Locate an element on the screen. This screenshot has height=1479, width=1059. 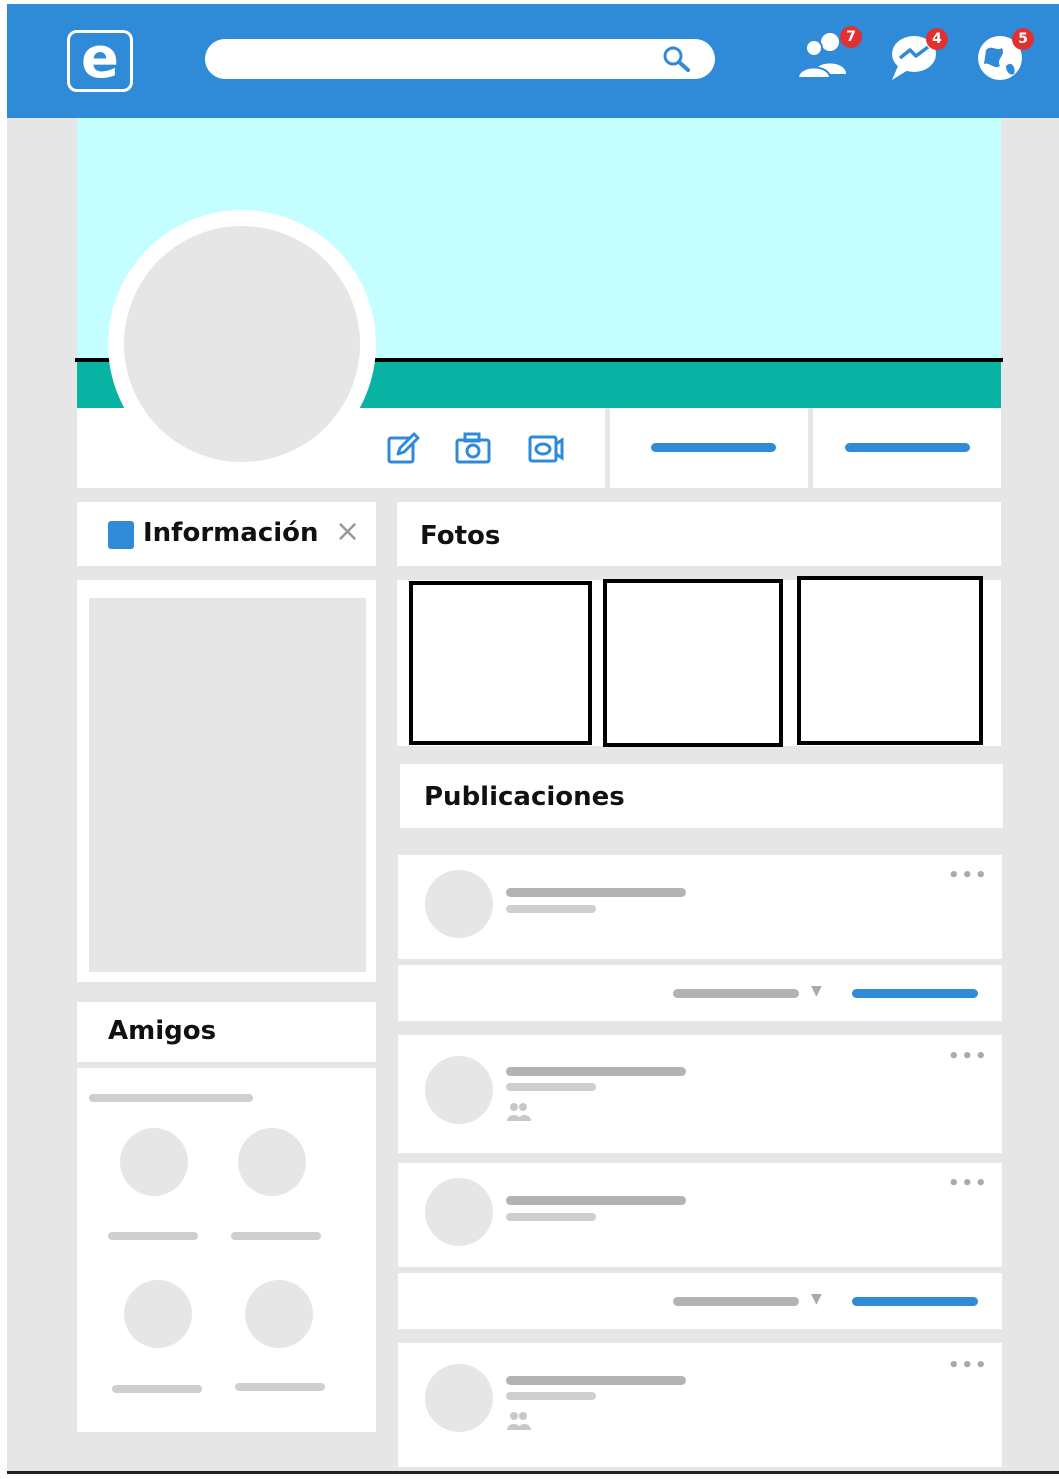
friends-panel is located at coordinates (226, 1250).